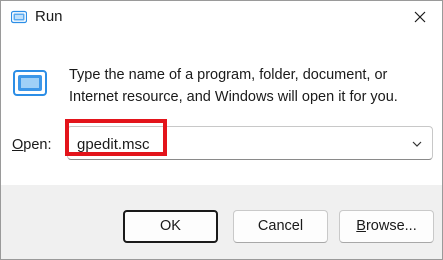  What do you see at coordinates (18, 145) in the screenshot?
I see `open-label-access-key: O` at bounding box center [18, 145].